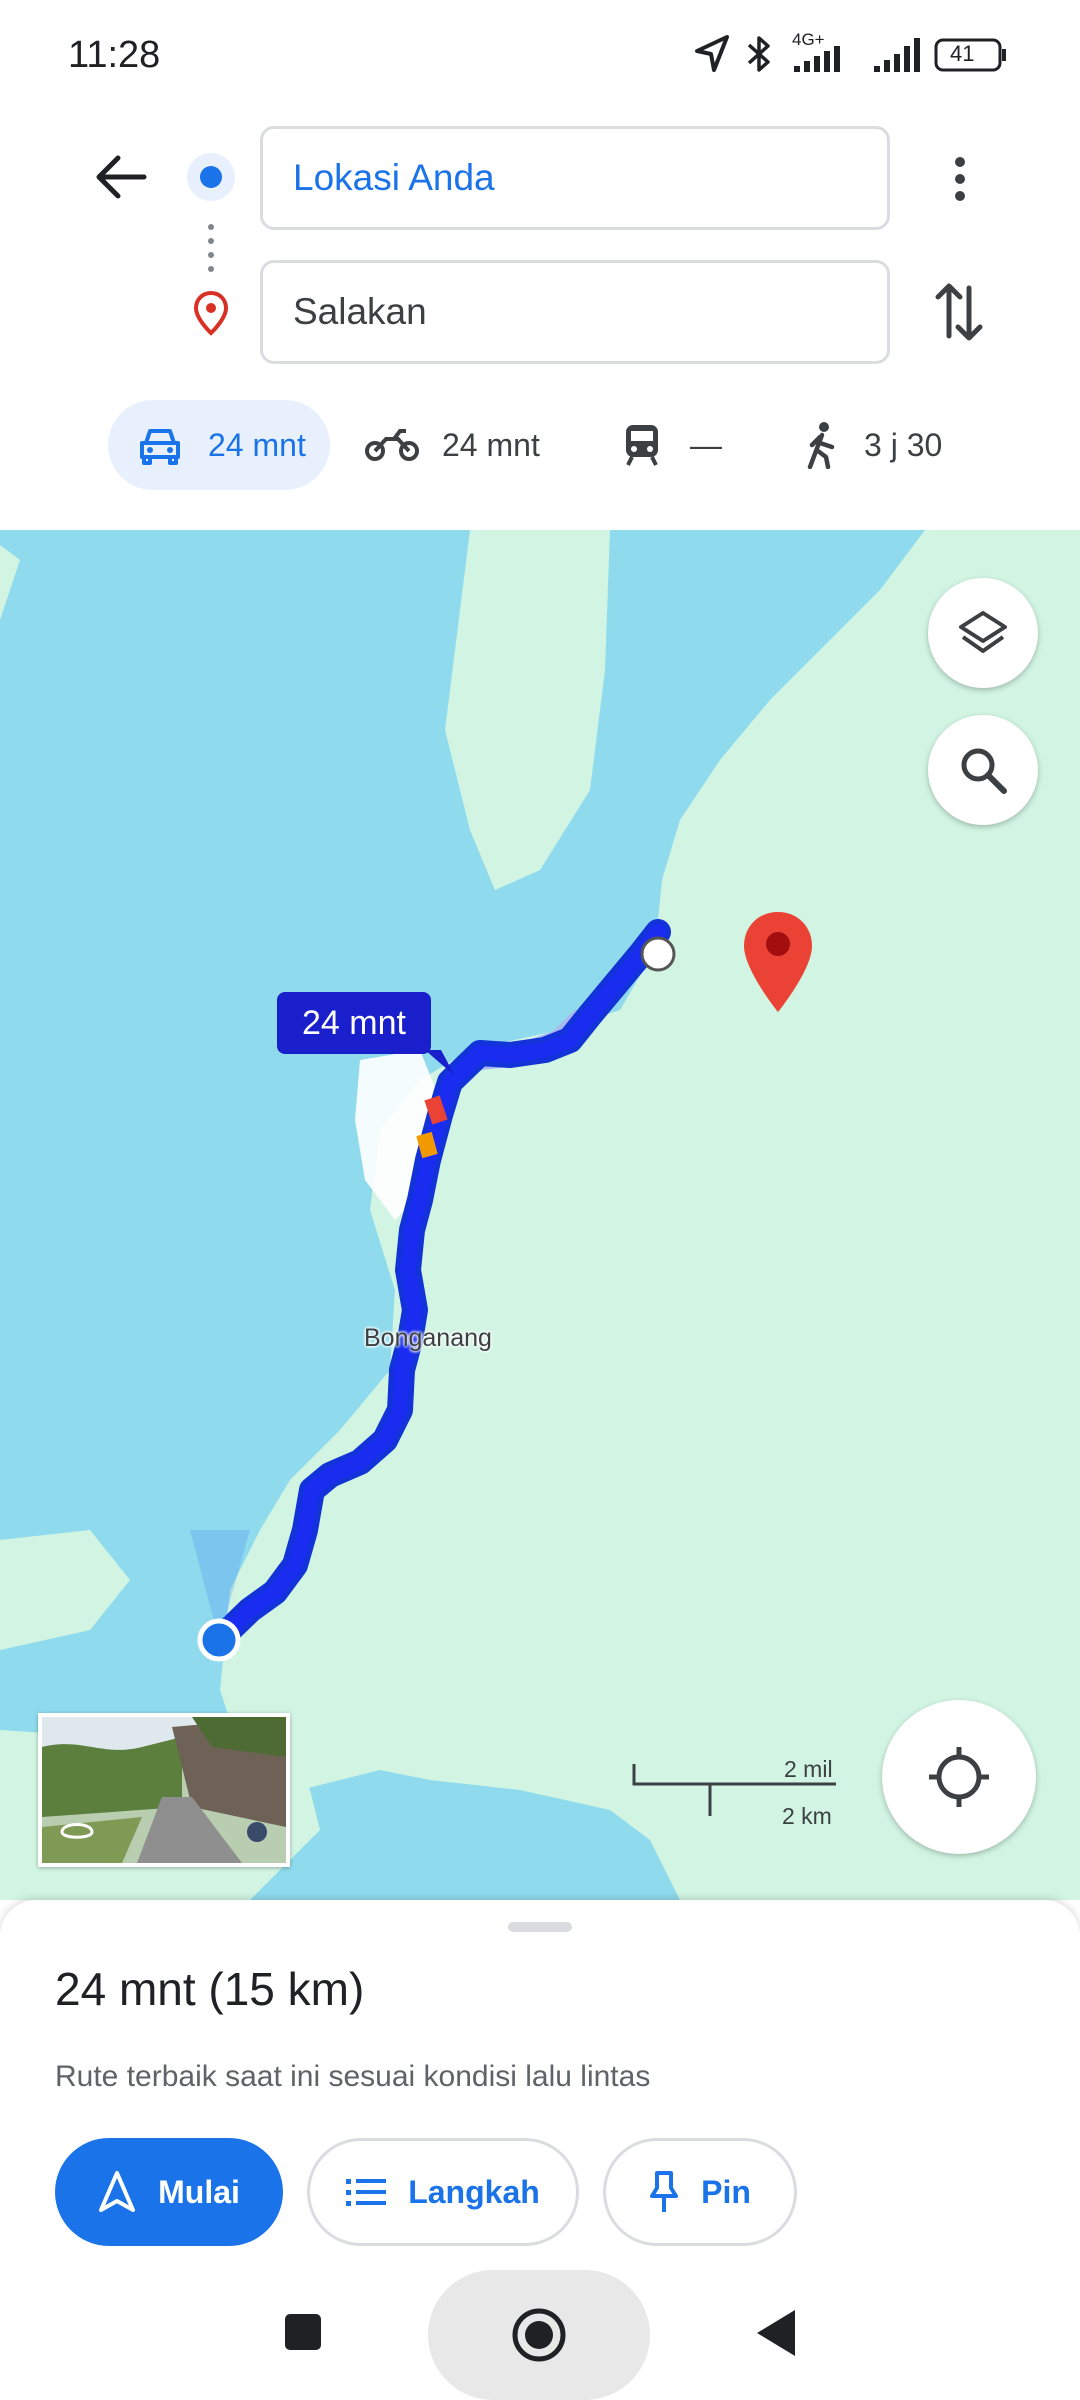 The image size is (1080, 2400). What do you see at coordinates (778, 964) in the screenshot?
I see `destination-marker-icon` at bounding box center [778, 964].